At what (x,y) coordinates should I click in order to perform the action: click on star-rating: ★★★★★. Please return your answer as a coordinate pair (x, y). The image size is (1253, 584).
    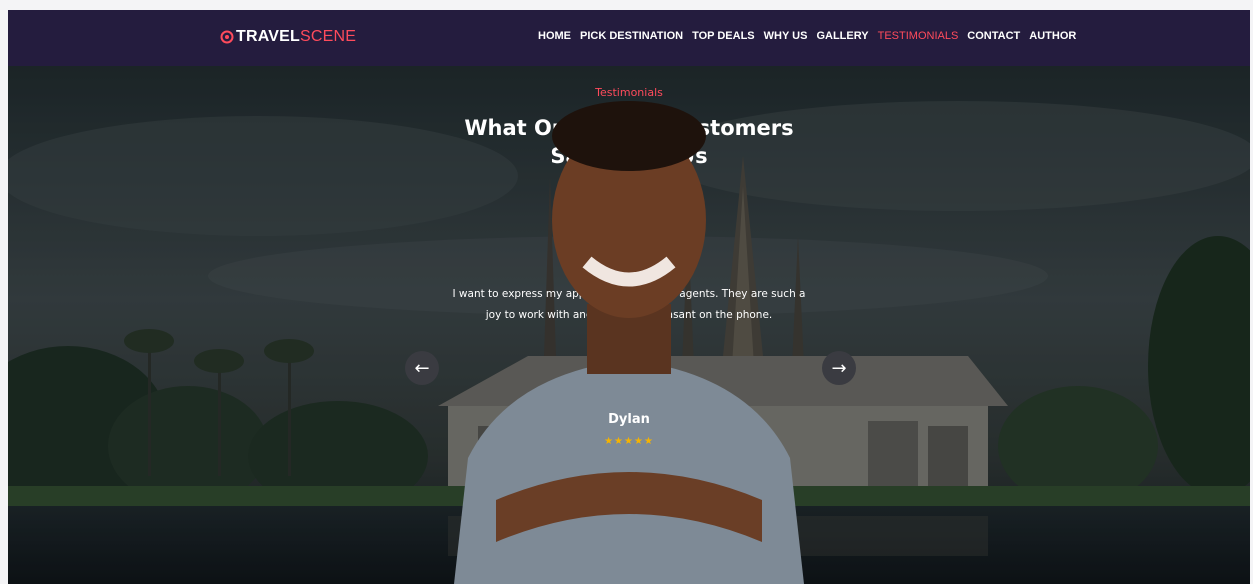
    Looking at the image, I should click on (629, 441).